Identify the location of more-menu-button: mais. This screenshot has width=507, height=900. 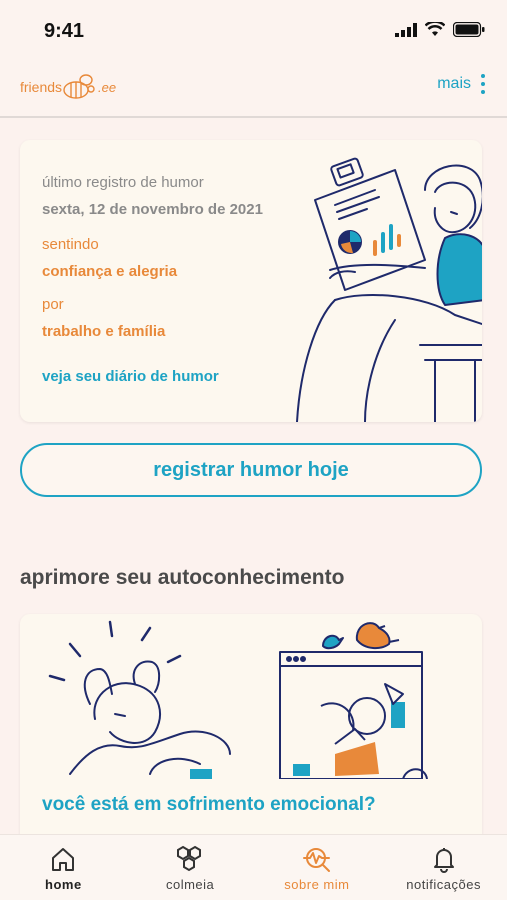
(461, 84).